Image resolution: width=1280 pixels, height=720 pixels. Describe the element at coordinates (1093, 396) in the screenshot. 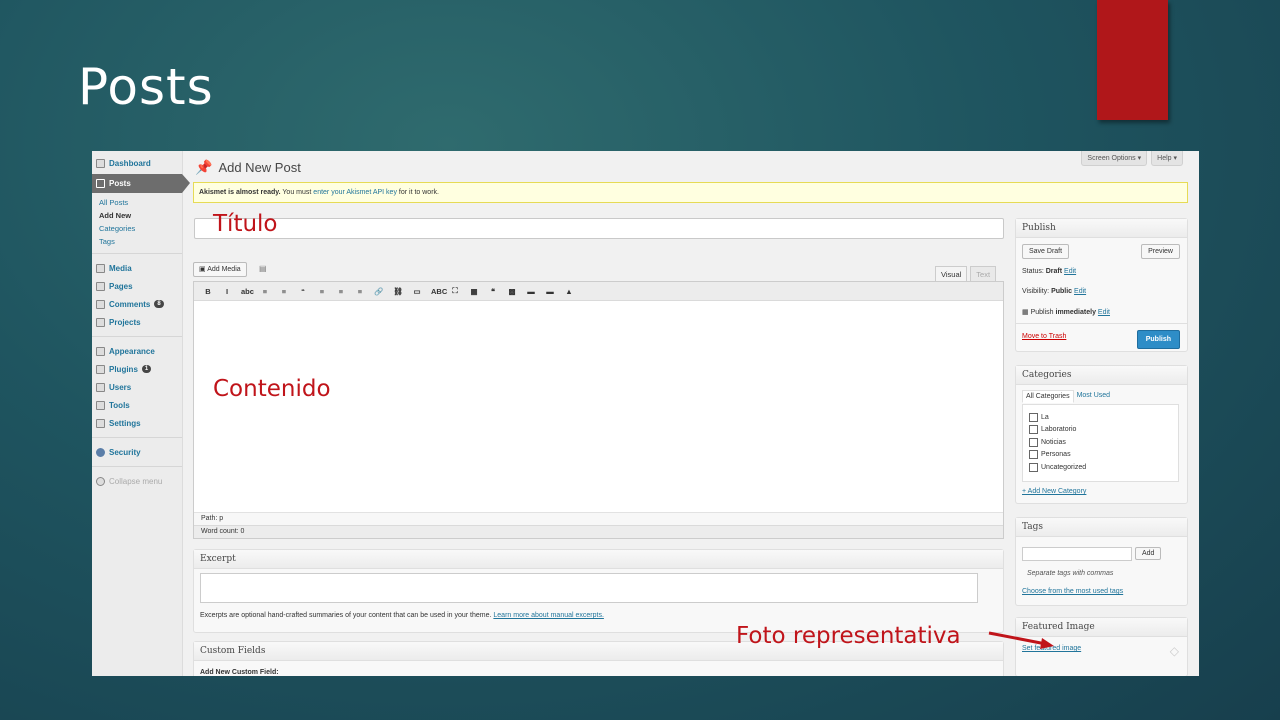

I see `tab-most-used: Most Used` at that location.